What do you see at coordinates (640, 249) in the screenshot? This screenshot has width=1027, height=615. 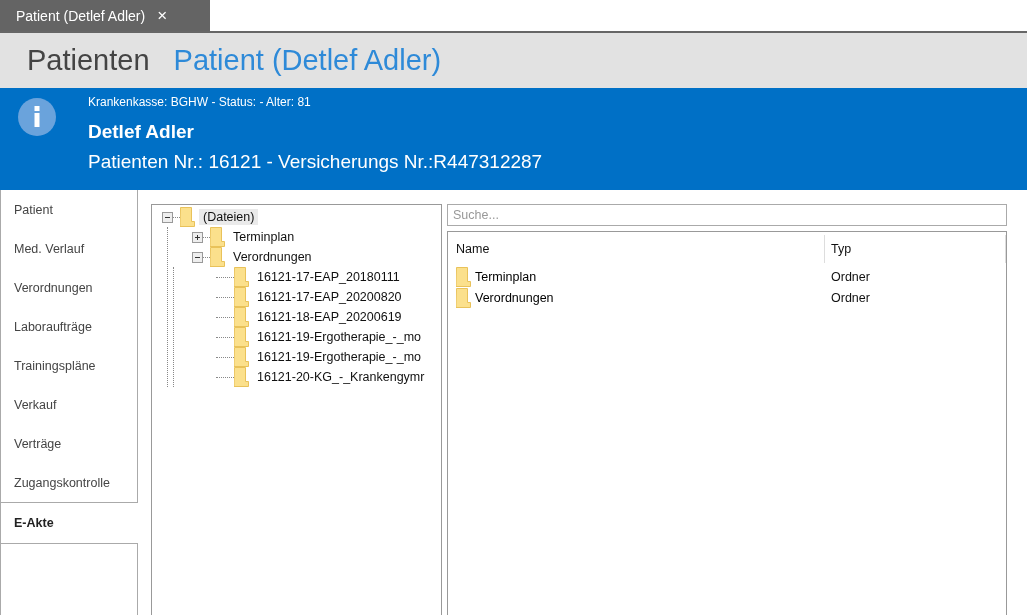 I see `column-header: Name` at bounding box center [640, 249].